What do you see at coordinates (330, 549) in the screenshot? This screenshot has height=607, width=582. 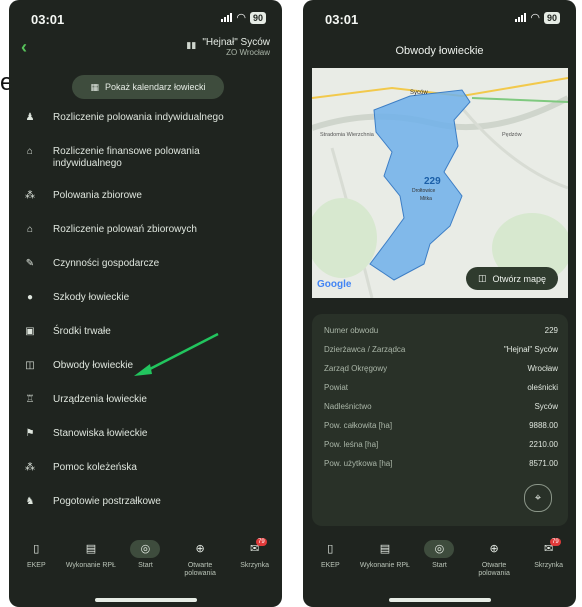 I see `ekep-icon: ▯` at bounding box center [330, 549].